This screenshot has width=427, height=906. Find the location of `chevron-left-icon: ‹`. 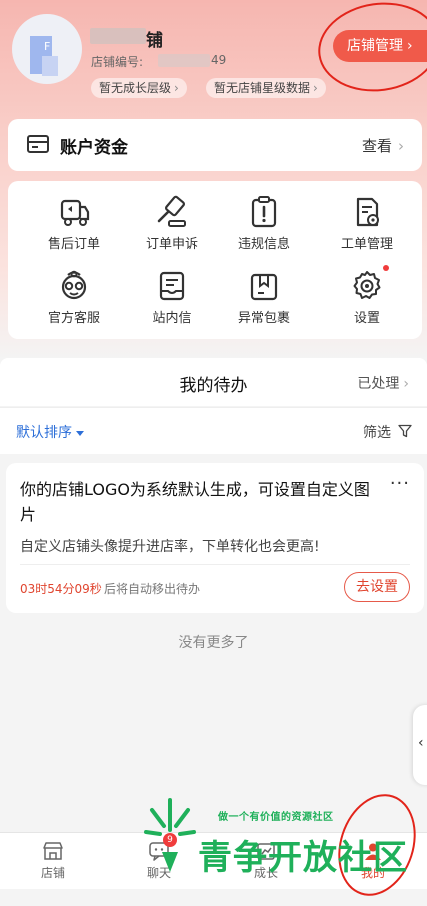

chevron-left-icon: ‹ is located at coordinates (421, 743).